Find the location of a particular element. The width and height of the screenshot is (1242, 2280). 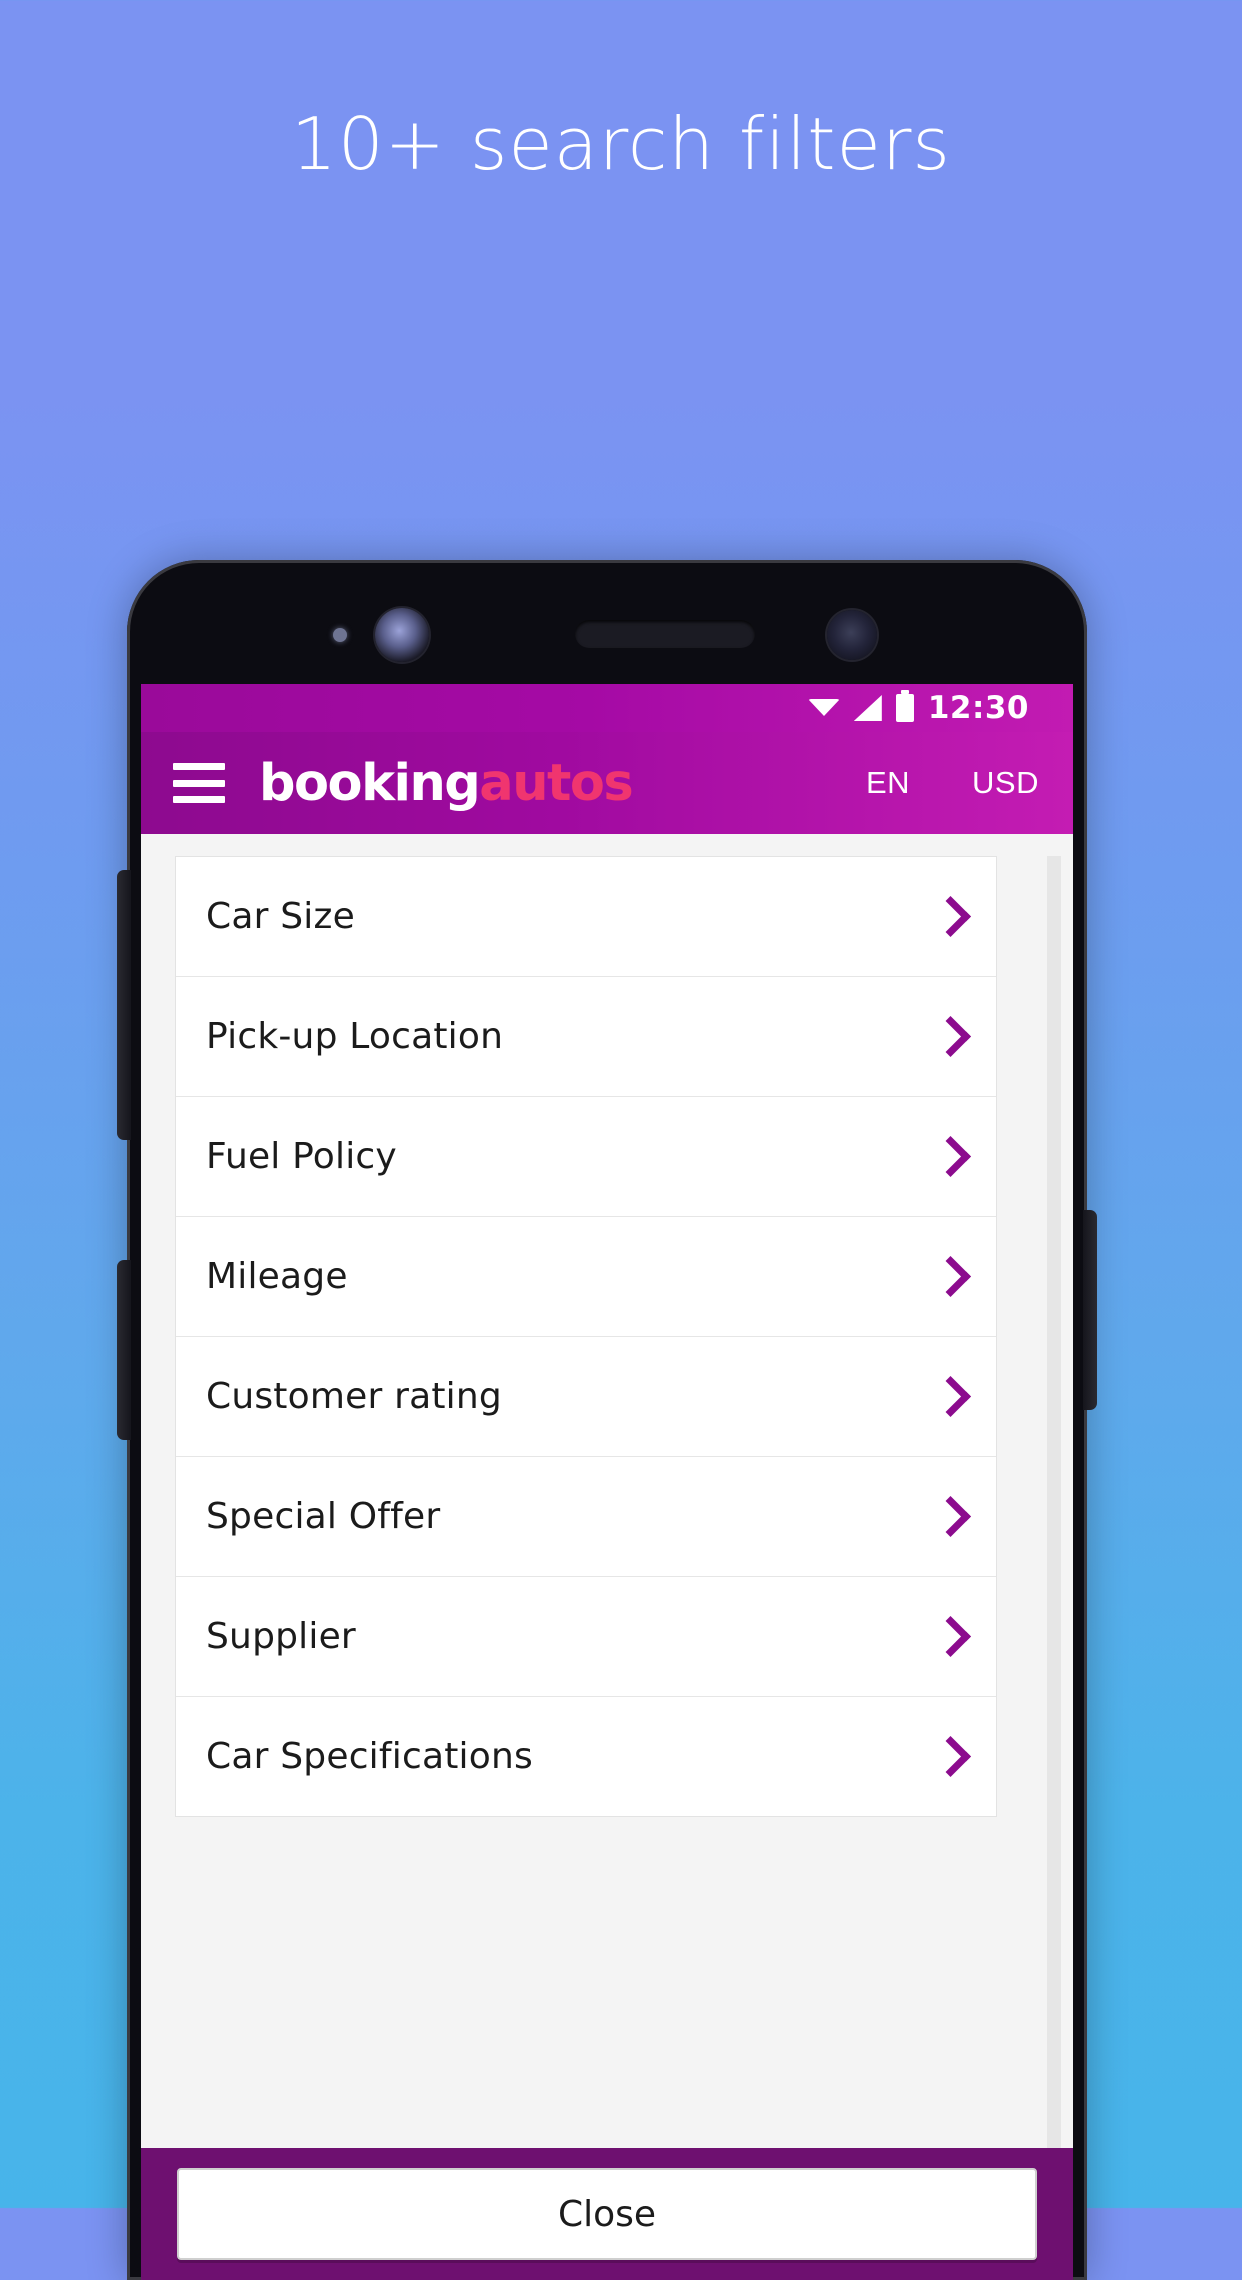

filter-label: Customer rating is located at coordinates (354, 1396).